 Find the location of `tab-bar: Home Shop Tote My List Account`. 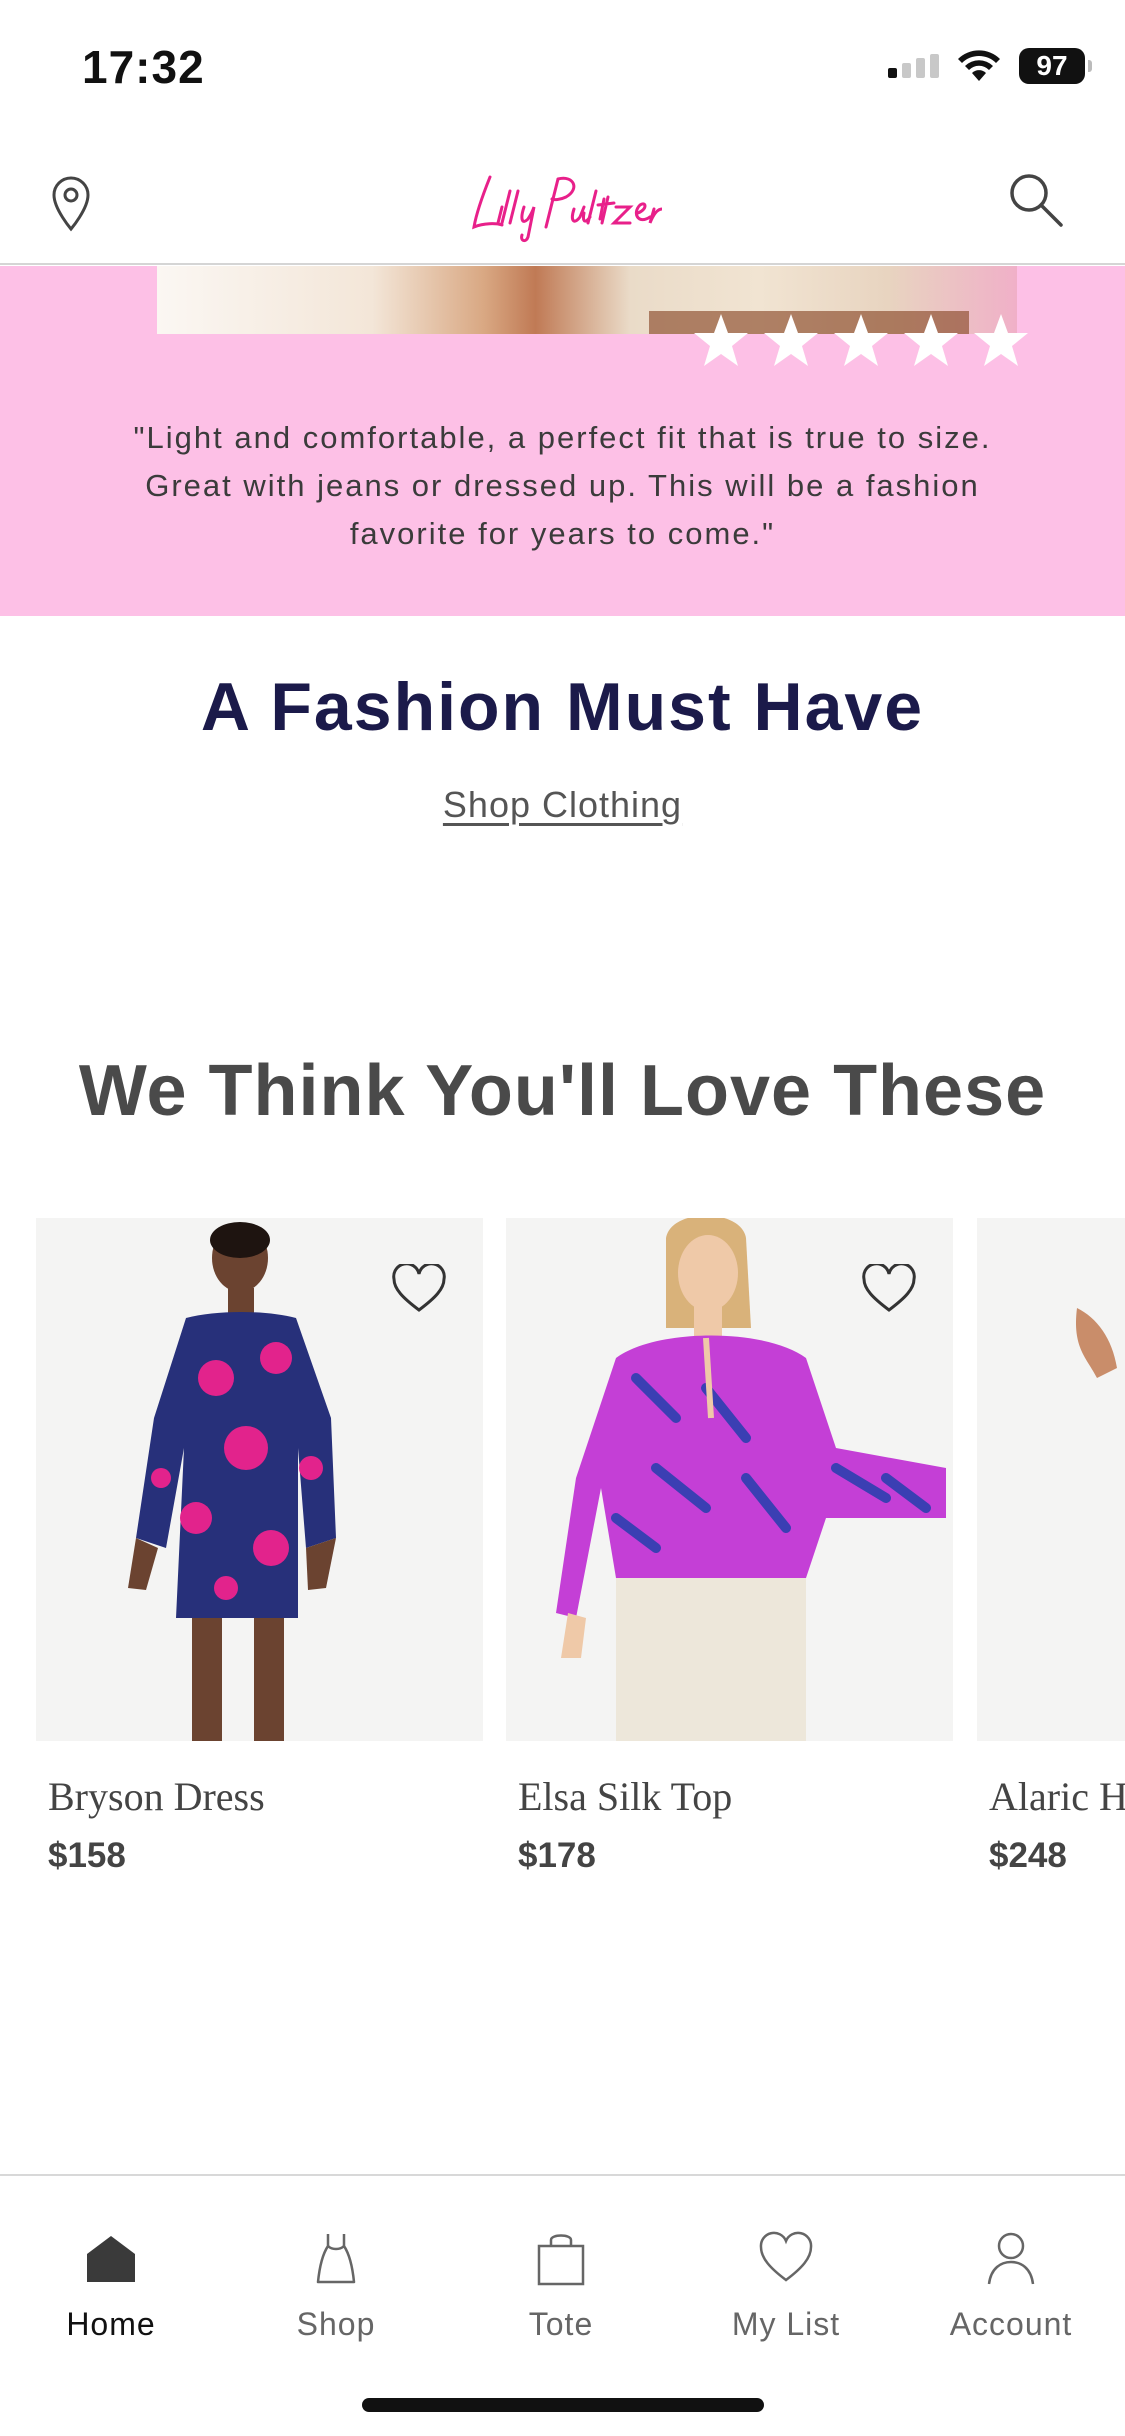

tab-bar: Home Shop Tote My List Account is located at coordinates (562, 2305).